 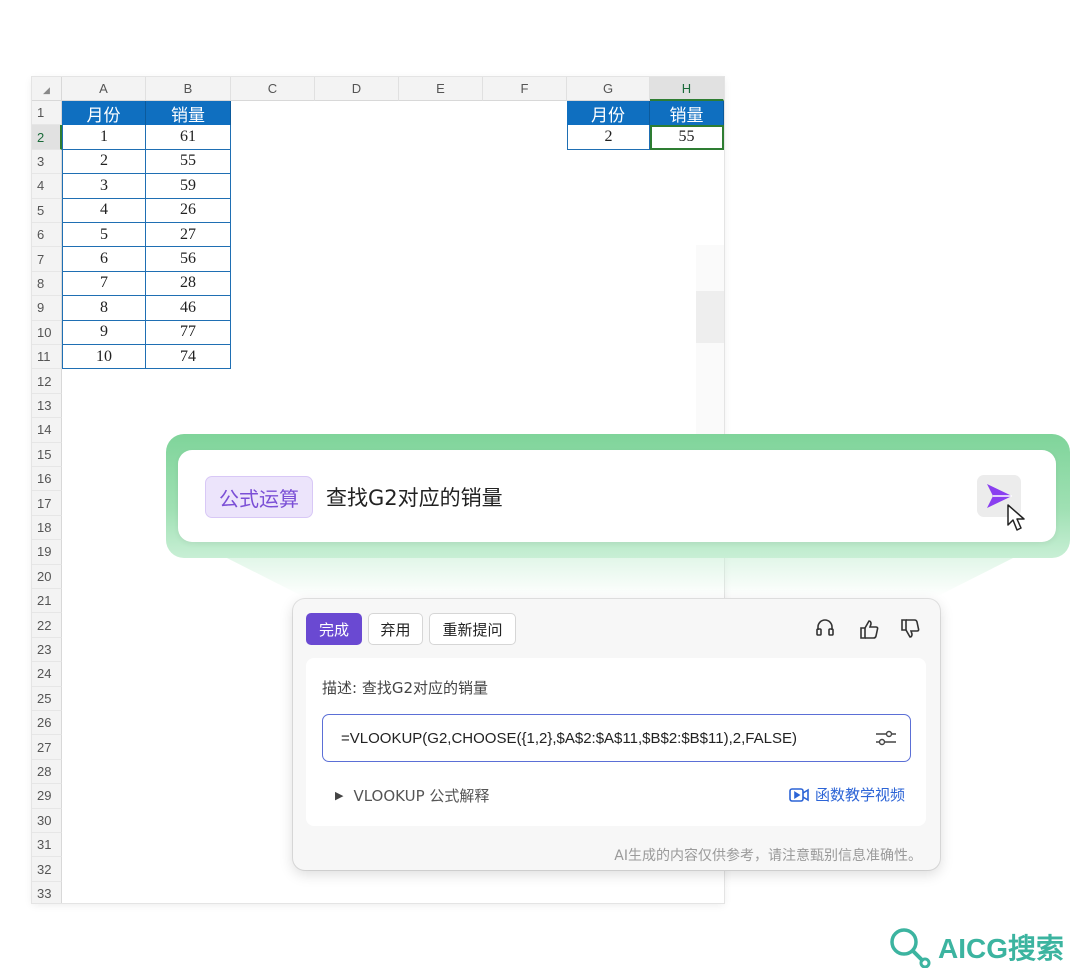 I want to click on thumbs-down-icon, so click(x=910, y=629).